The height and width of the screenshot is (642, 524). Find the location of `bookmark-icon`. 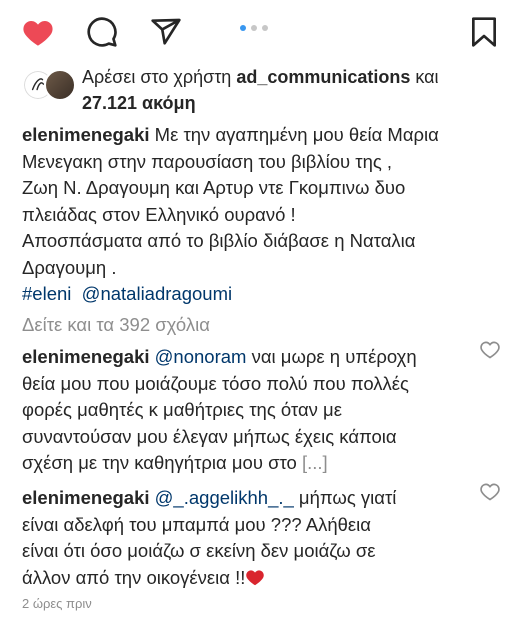

bookmark-icon is located at coordinates (484, 32).